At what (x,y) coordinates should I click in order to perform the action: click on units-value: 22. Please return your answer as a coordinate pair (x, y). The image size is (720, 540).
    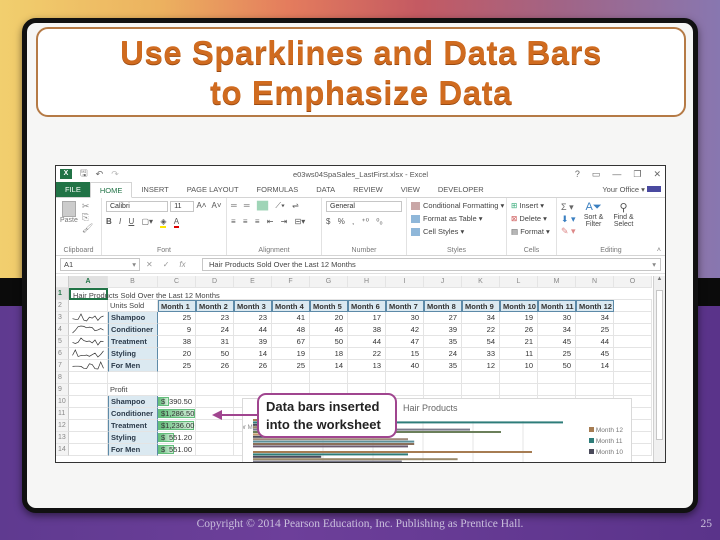
    Looking at the image, I should click on (367, 354).